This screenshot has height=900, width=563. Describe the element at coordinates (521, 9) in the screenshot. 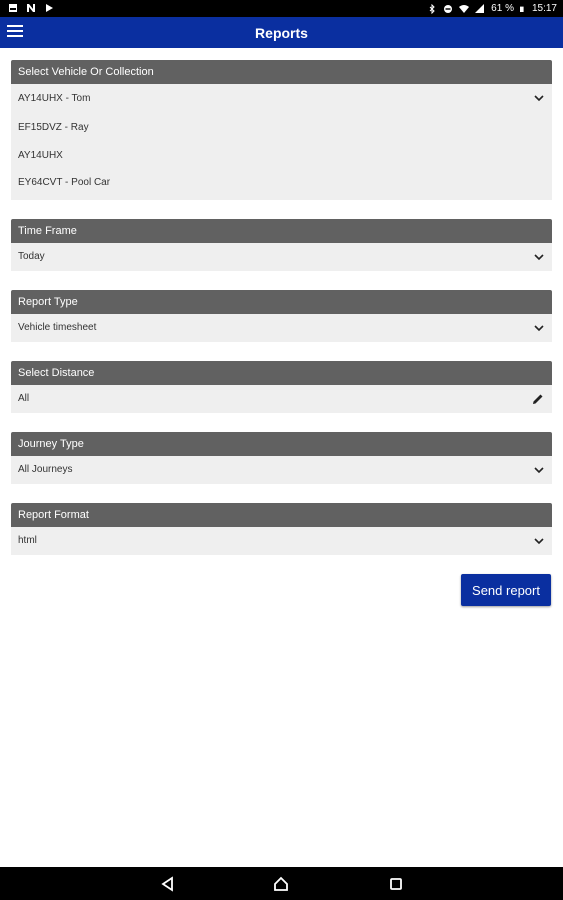

I see `battery-icon` at that location.